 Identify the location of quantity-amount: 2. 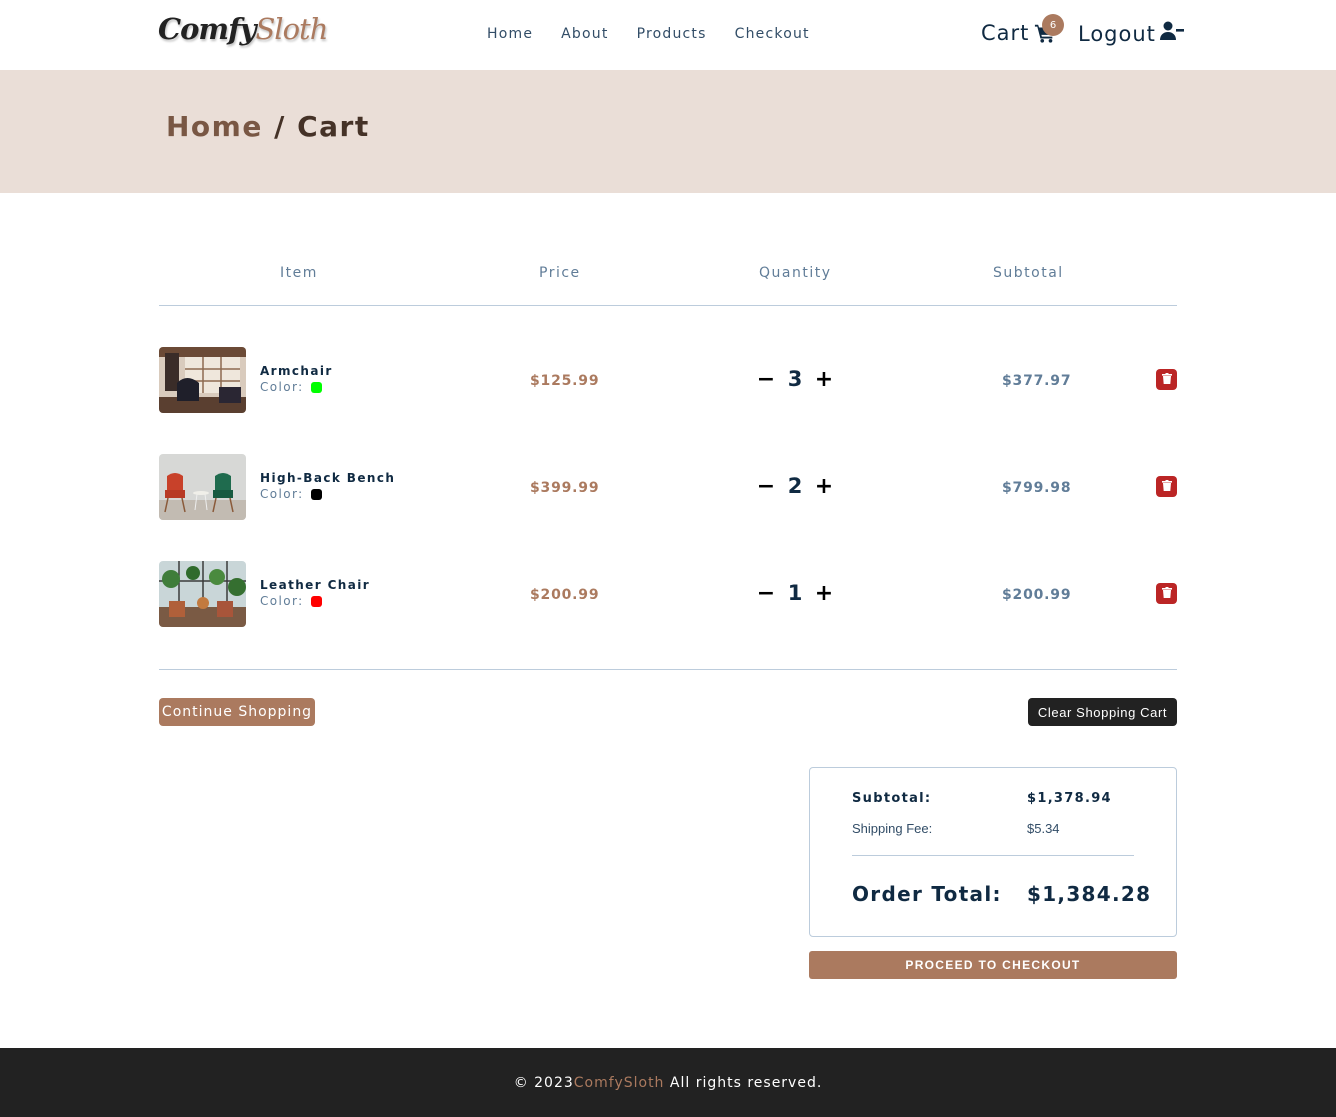
(795, 486).